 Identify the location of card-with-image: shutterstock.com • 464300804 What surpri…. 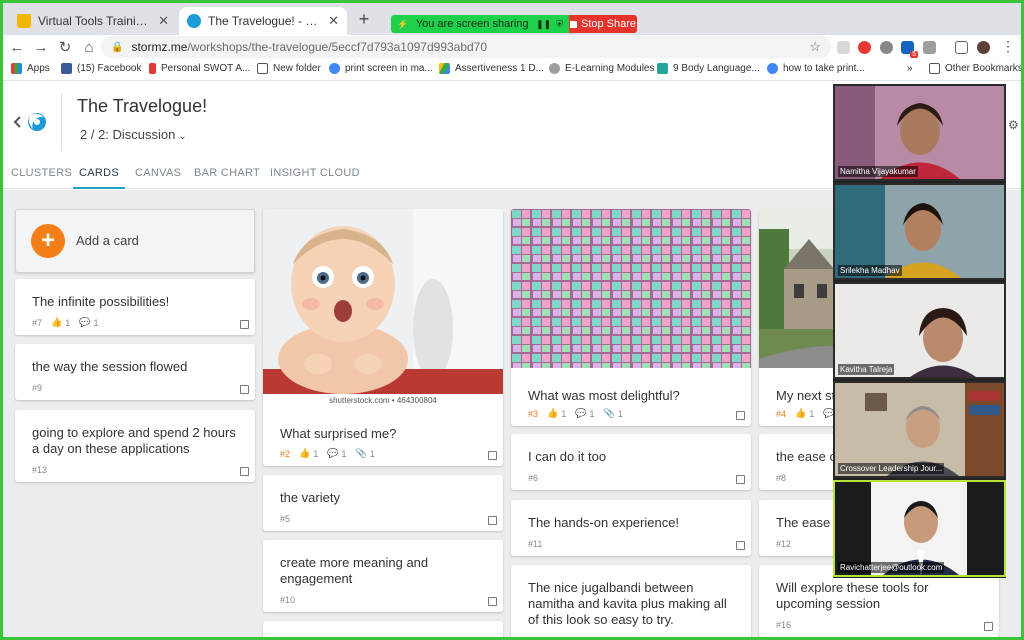
(383, 337).